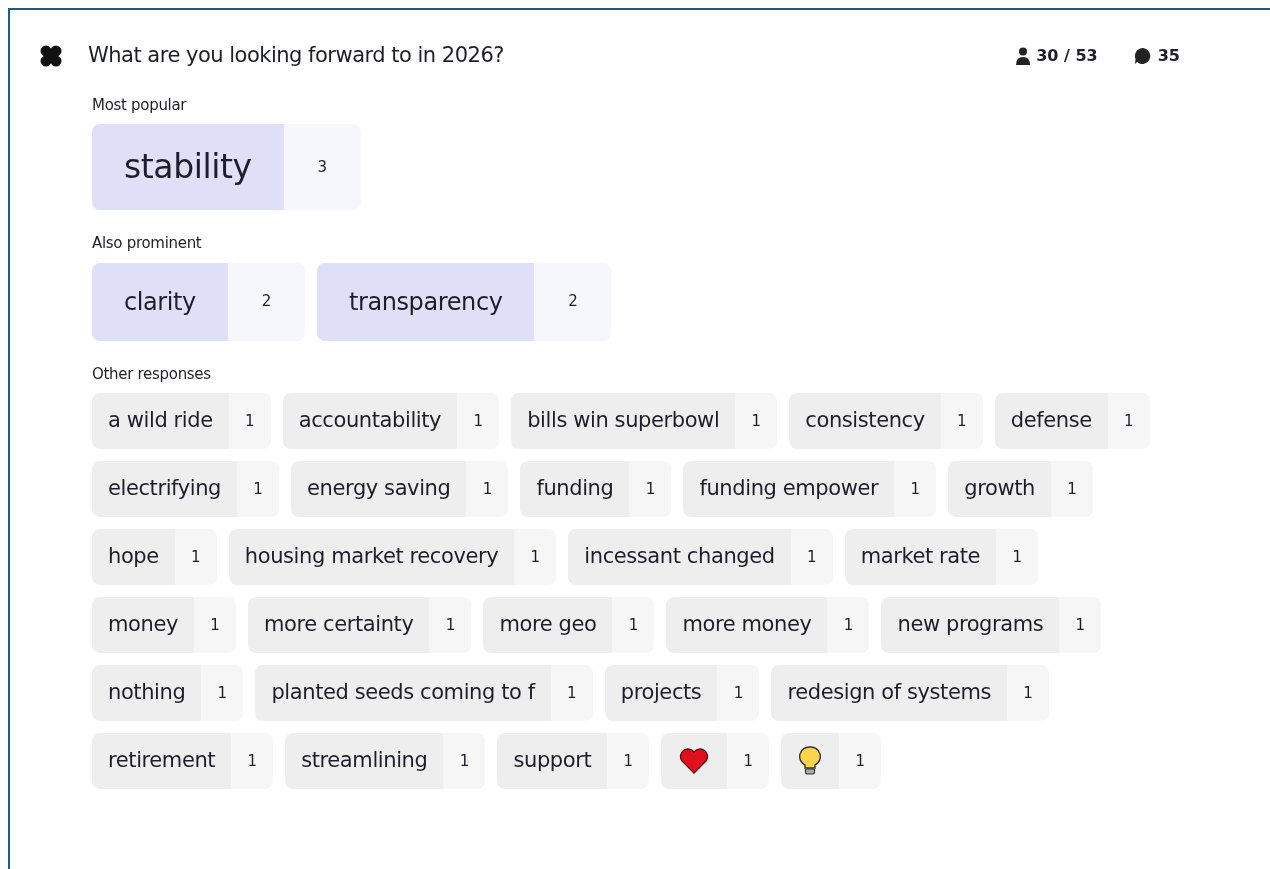 The image size is (1270, 869). What do you see at coordinates (920, 557) in the screenshot?
I see `response-label: market rate` at bounding box center [920, 557].